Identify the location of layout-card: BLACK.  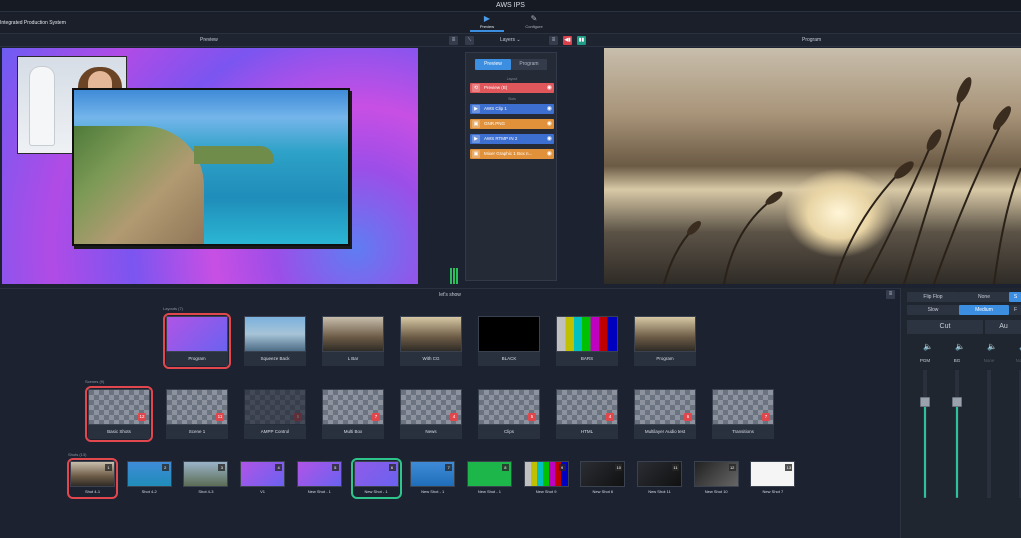
(509, 341).